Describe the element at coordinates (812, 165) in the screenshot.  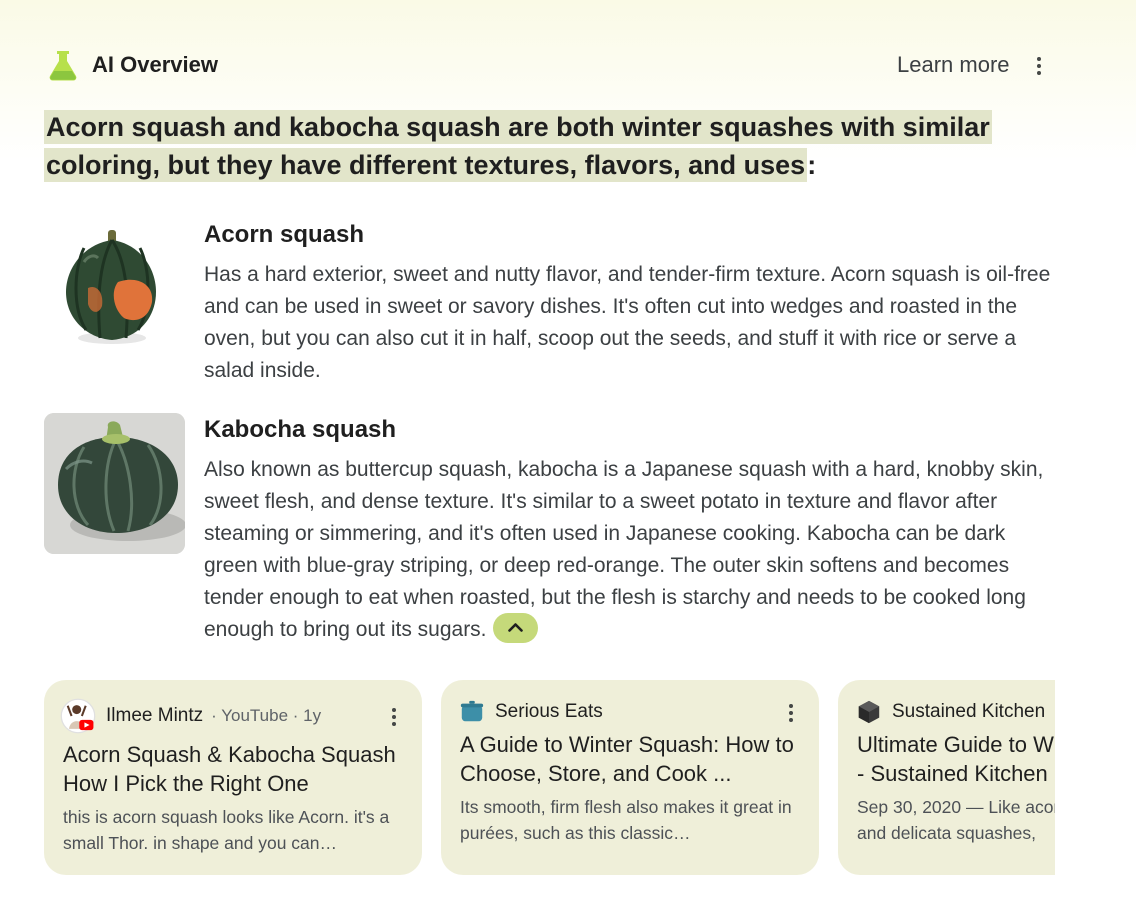
I see `summary-tail: :` at that location.